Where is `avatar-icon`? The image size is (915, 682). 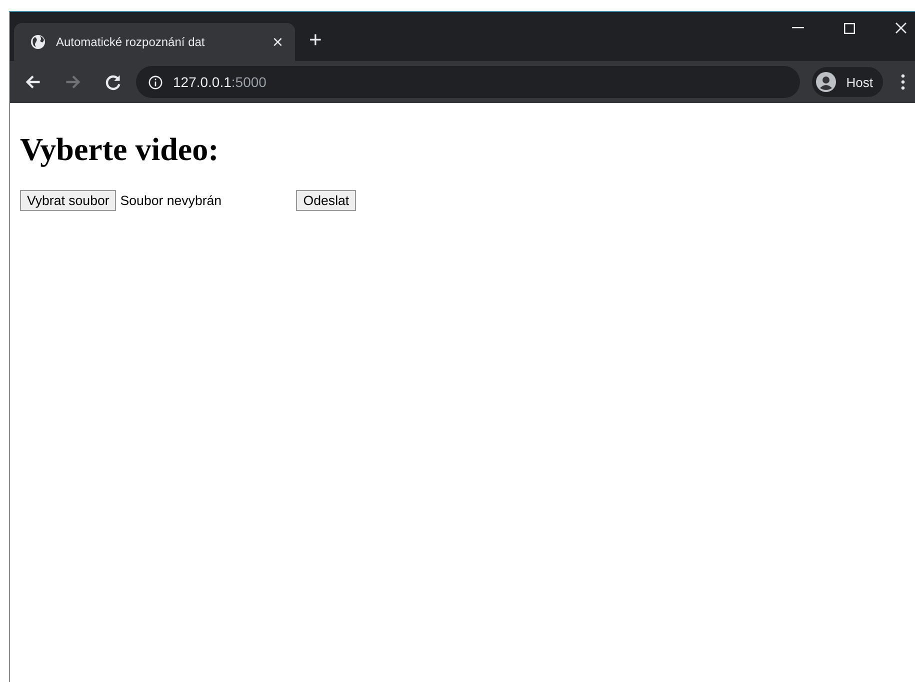
avatar-icon is located at coordinates (826, 82).